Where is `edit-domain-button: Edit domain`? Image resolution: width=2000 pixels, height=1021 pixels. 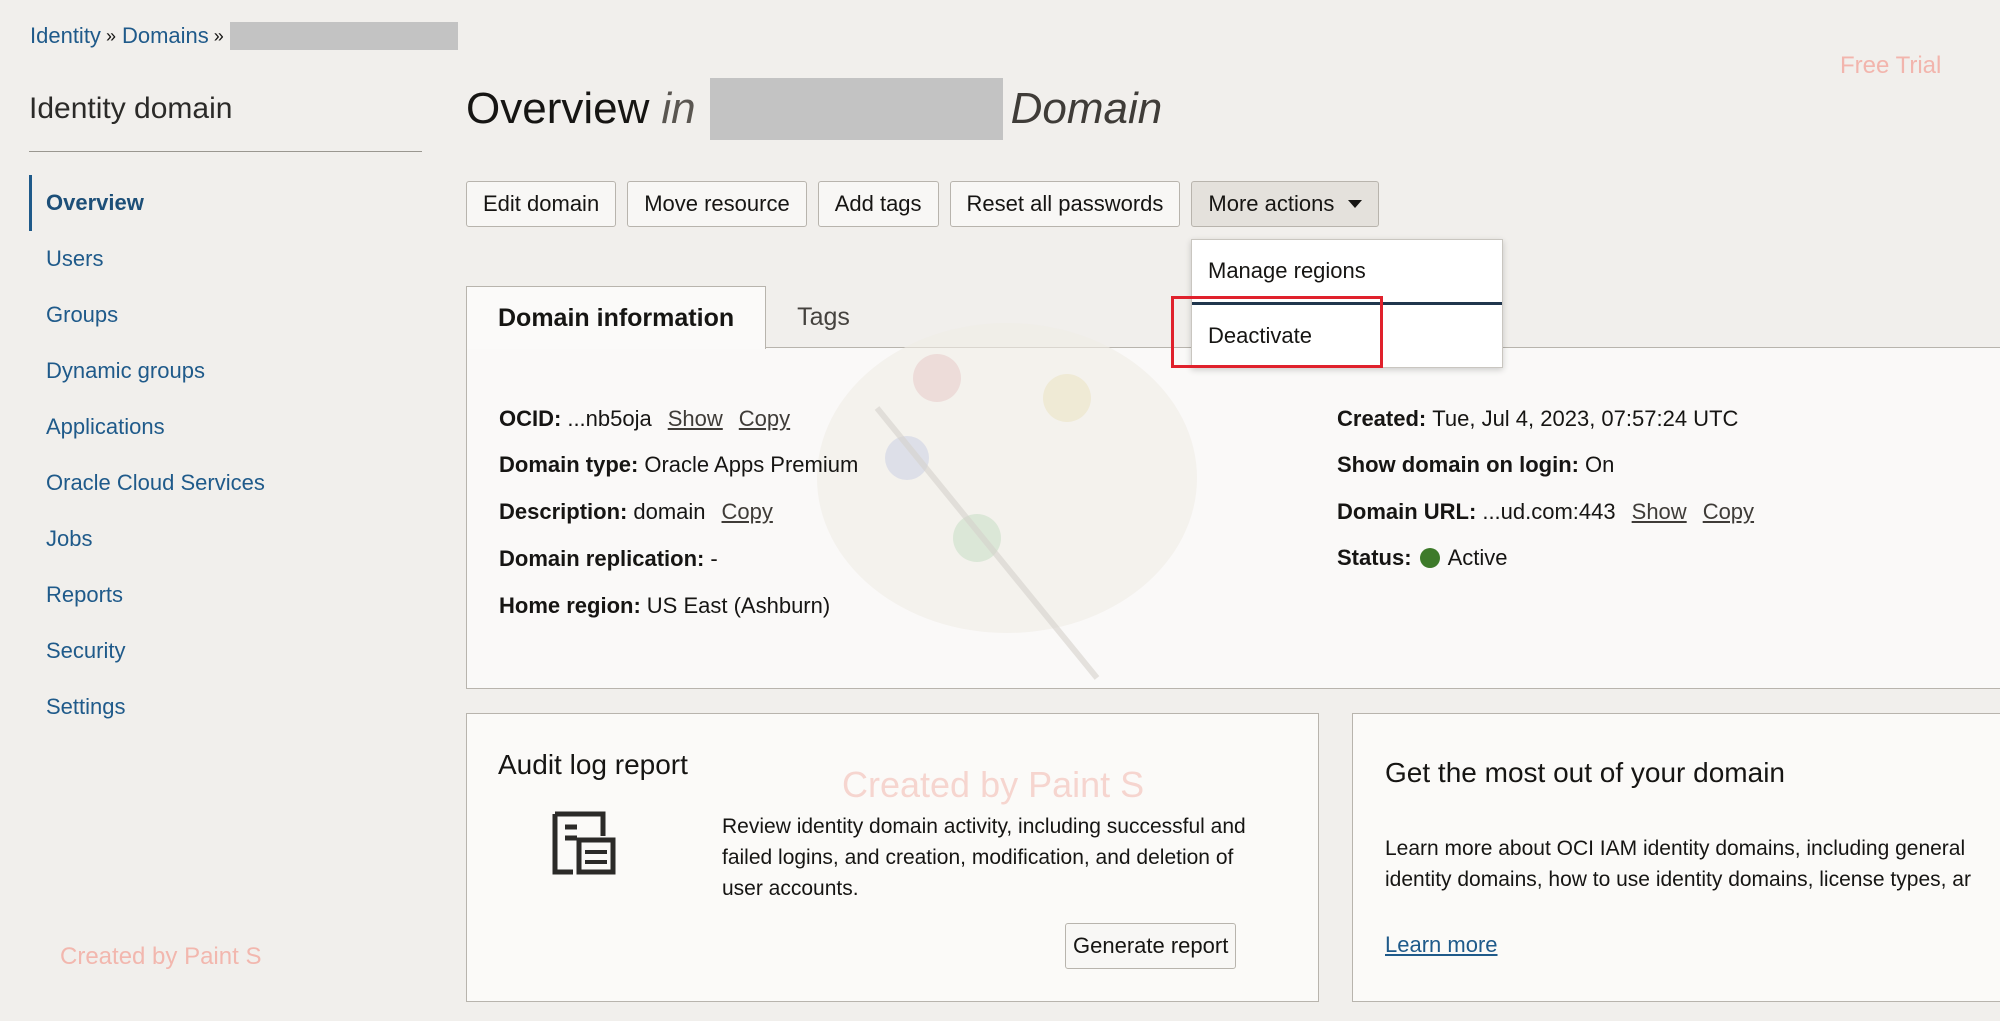 edit-domain-button: Edit domain is located at coordinates (541, 204).